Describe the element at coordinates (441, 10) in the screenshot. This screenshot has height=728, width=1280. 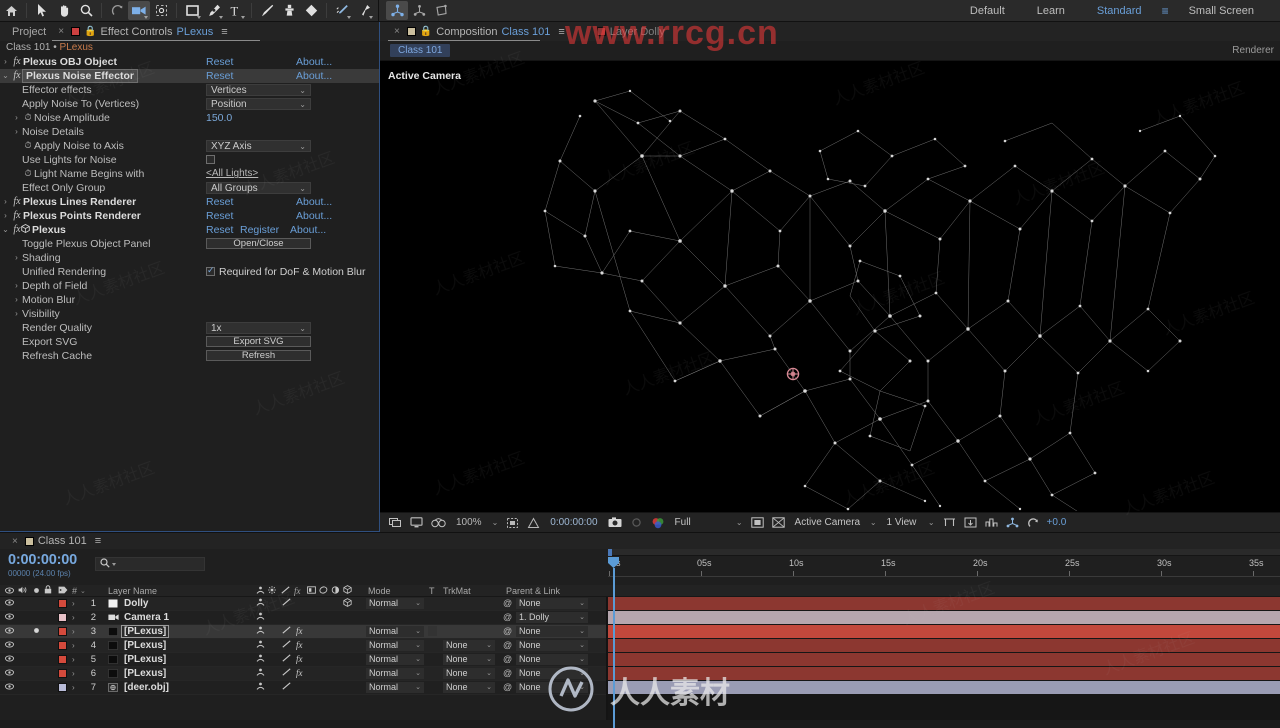
I see `track-camera-tool-icon` at that location.